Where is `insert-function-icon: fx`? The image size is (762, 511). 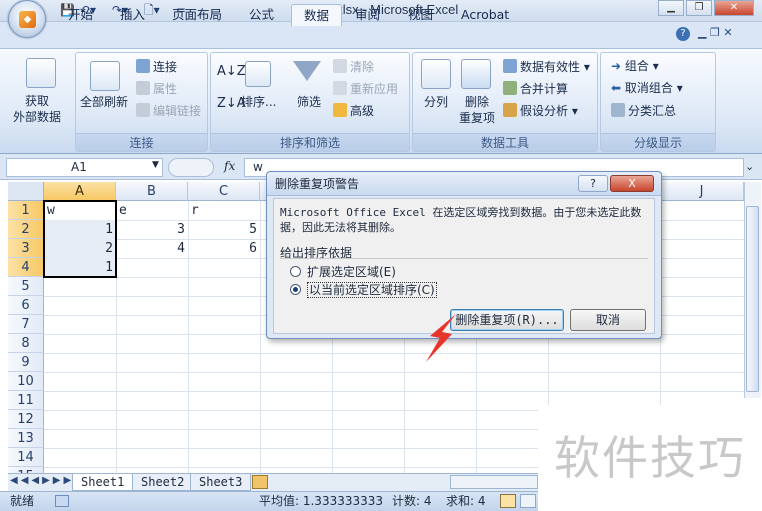
insert-function-icon: fx is located at coordinates (229, 166).